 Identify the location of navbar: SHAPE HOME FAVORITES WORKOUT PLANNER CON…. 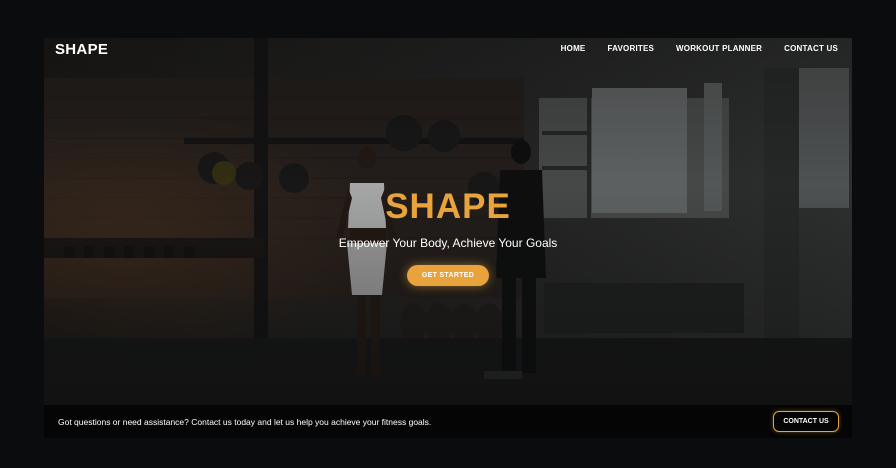
(448, 49).